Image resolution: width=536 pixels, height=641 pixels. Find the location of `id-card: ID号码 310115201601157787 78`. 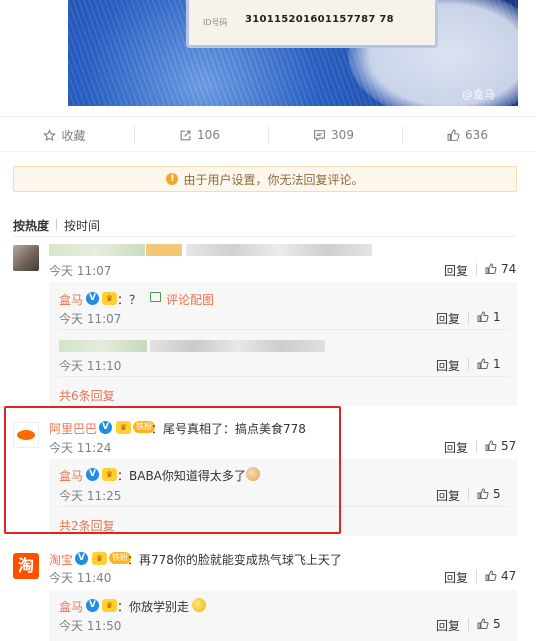

id-card: ID号码 310115201601157787 78 is located at coordinates (312, 24).